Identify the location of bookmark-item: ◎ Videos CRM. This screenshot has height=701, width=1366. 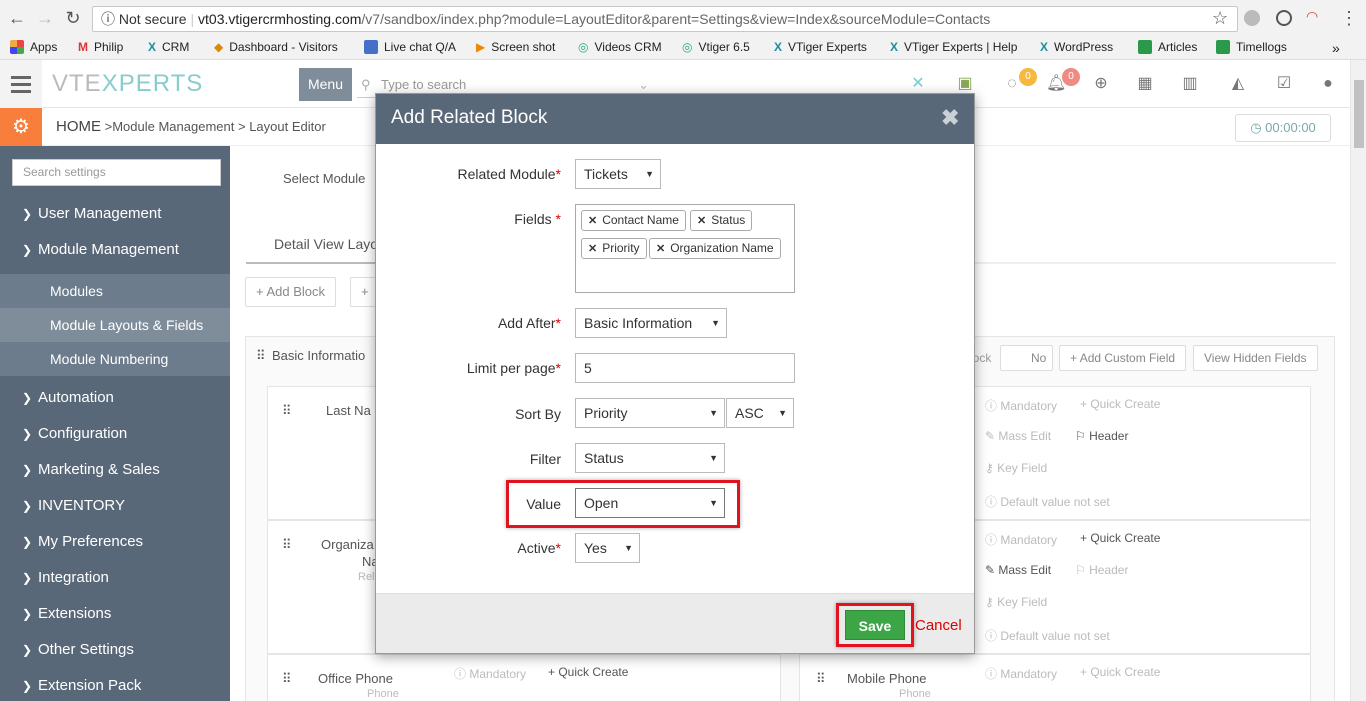
(620, 47).